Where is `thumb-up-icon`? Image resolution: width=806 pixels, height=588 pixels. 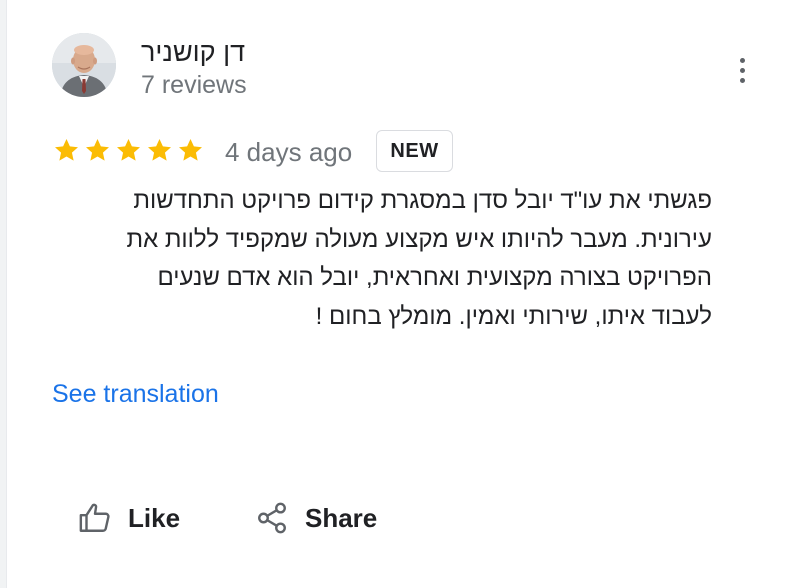
thumb-up-icon is located at coordinates (94, 517).